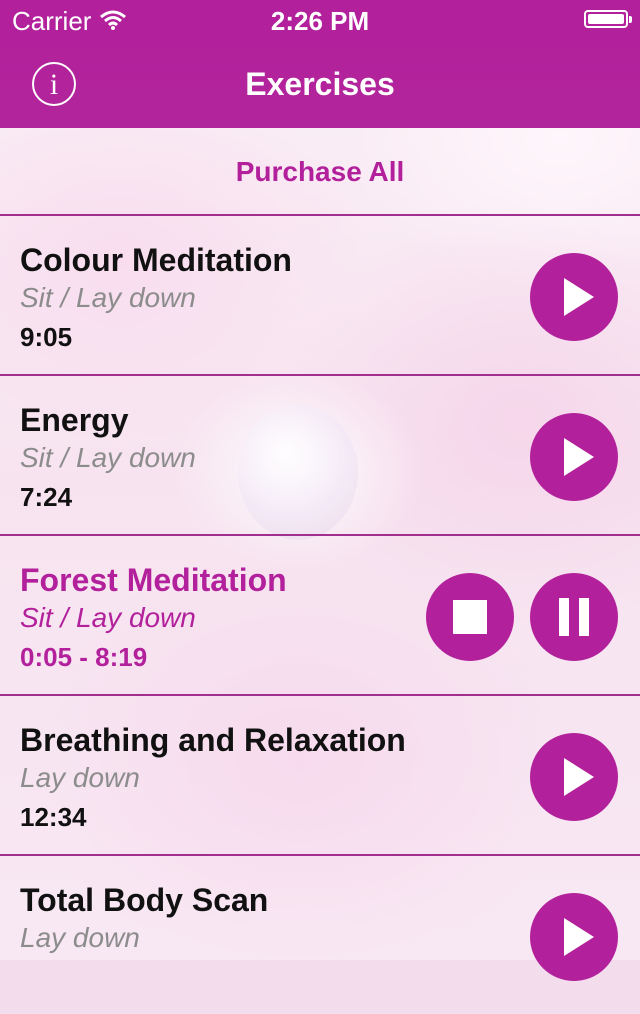 The image size is (640, 1014). Describe the element at coordinates (84, 657) in the screenshot. I see `exercise-duration: 0:05 - 8:19` at that location.